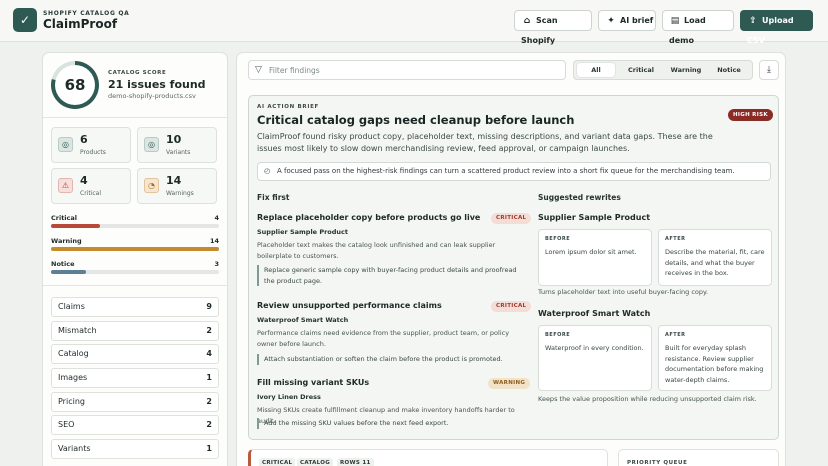  Describe the element at coordinates (216, 264) in the screenshot. I see `severity-count: 3` at that location.